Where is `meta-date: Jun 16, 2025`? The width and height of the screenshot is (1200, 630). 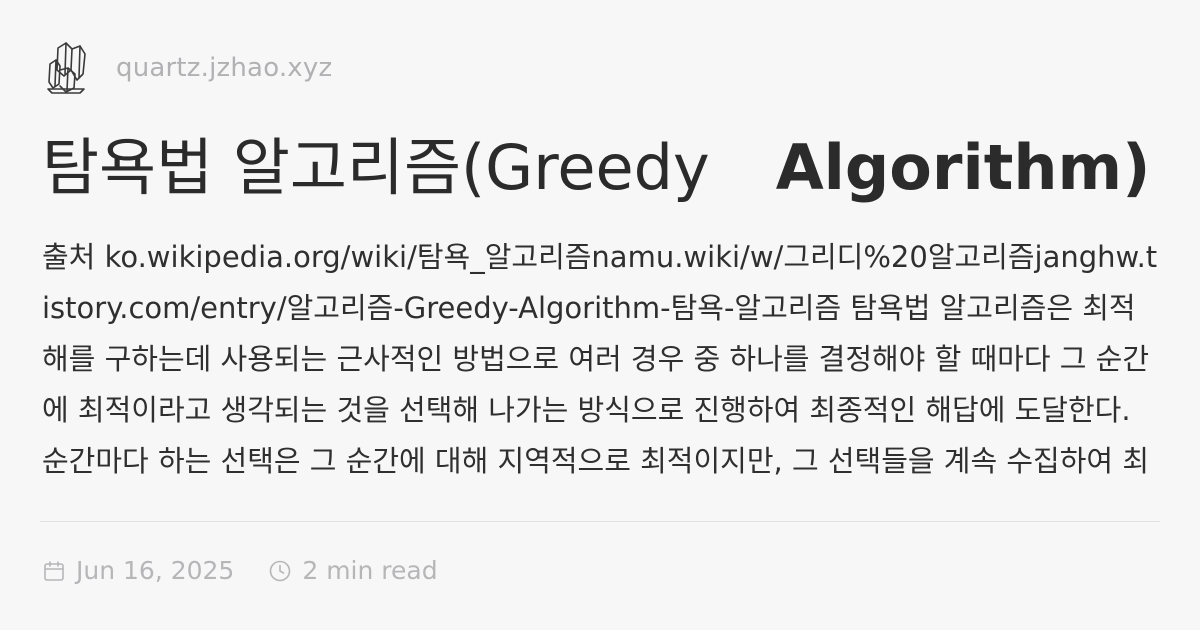
meta-date: Jun 16, 2025 is located at coordinates (138, 570).